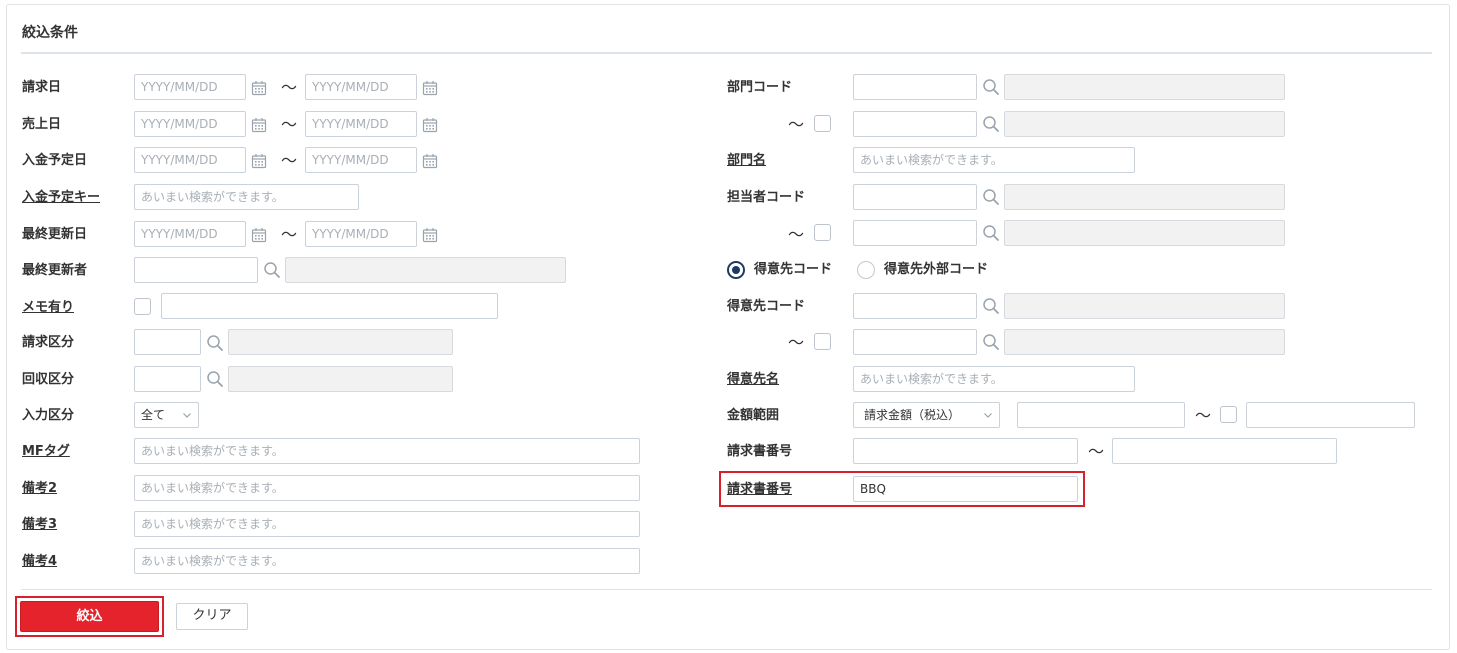 This screenshot has width=1457, height=653. What do you see at coordinates (1144, 306) in the screenshot?
I see `tokuisaki-name-from-display` at bounding box center [1144, 306].